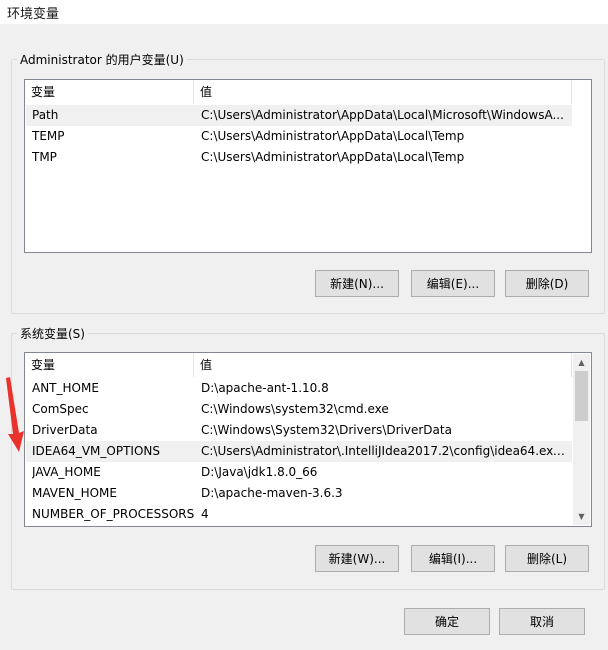 This screenshot has width=608, height=650. What do you see at coordinates (74, 493) in the screenshot?
I see `var-name: MAVEN_HOME` at bounding box center [74, 493].